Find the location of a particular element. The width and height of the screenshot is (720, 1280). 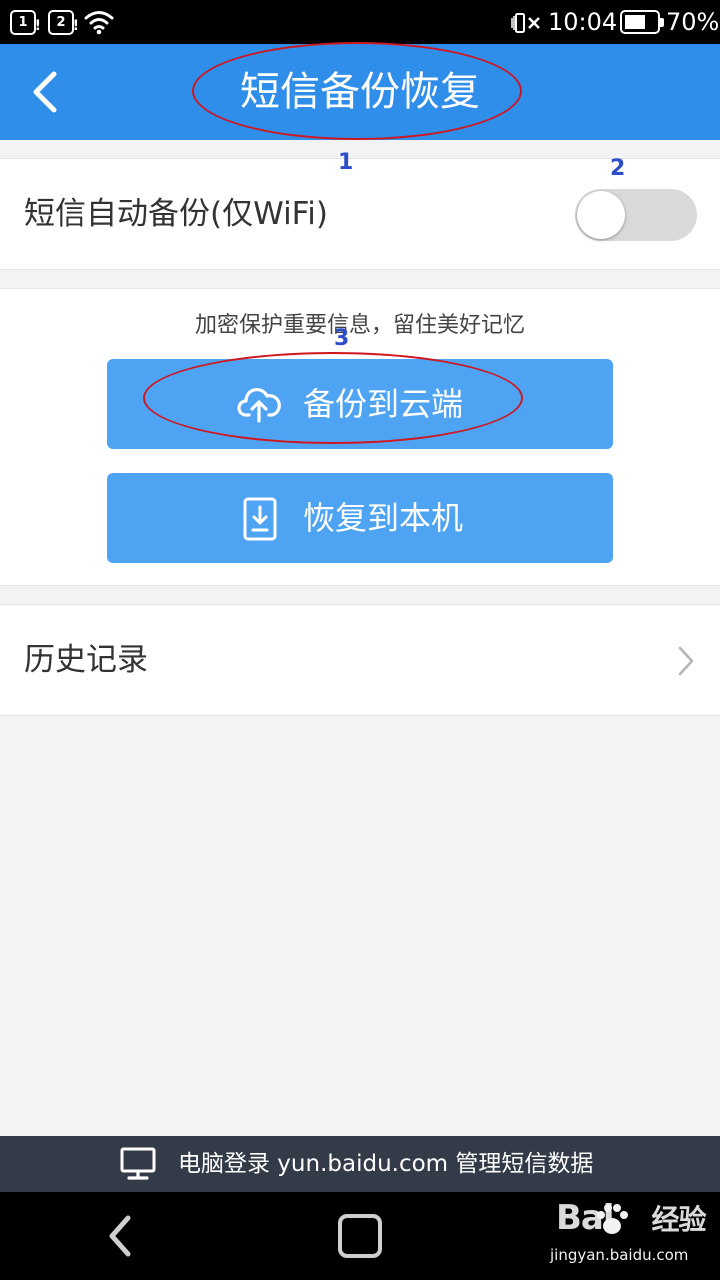

chevron-right-icon is located at coordinates (686, 661).